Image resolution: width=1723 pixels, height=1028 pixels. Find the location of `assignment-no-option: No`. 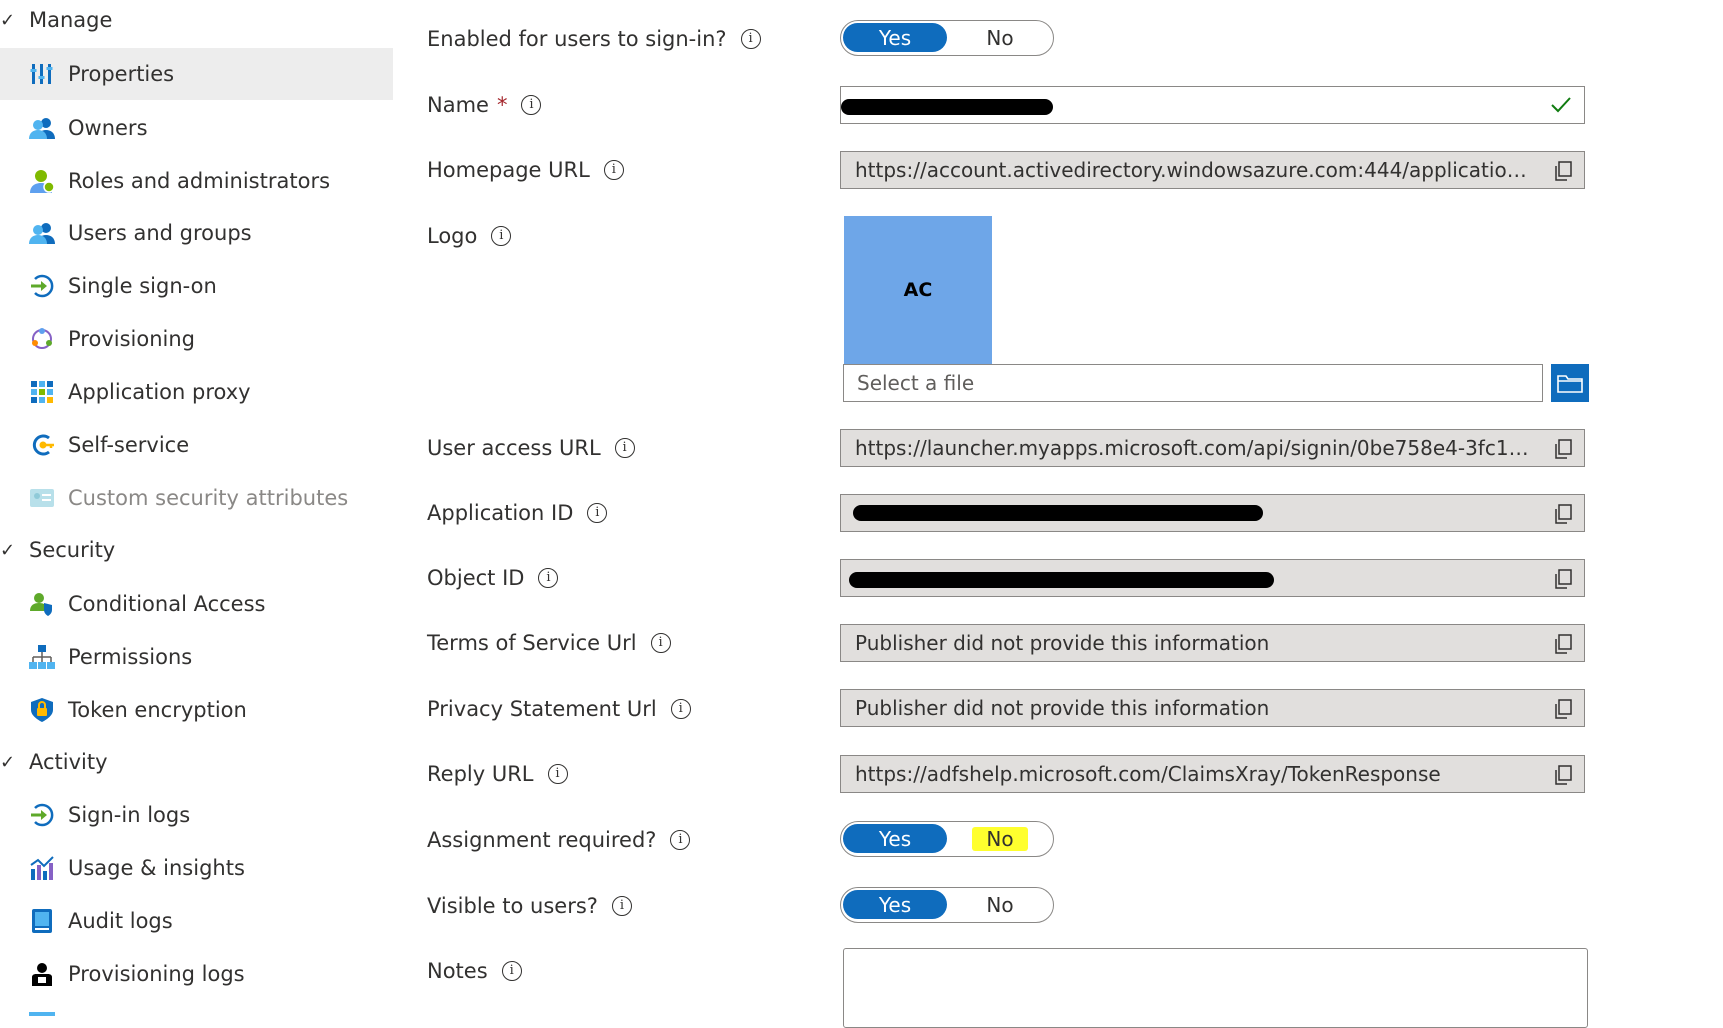

assignment-no-option: No is located at coordinates (1000, 838).